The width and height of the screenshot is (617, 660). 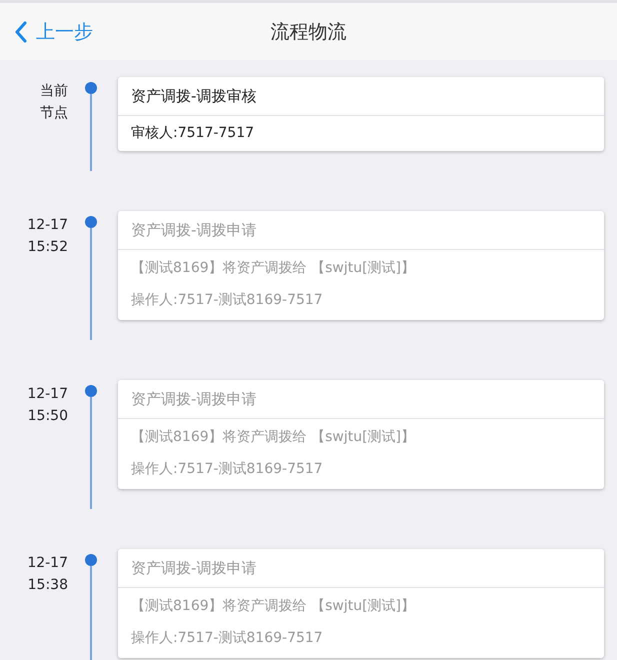 What do you see at coordinates (48, 416) in the screenshot?
I see `timestamp-text: 15:50` at bounding box center [48, 416].